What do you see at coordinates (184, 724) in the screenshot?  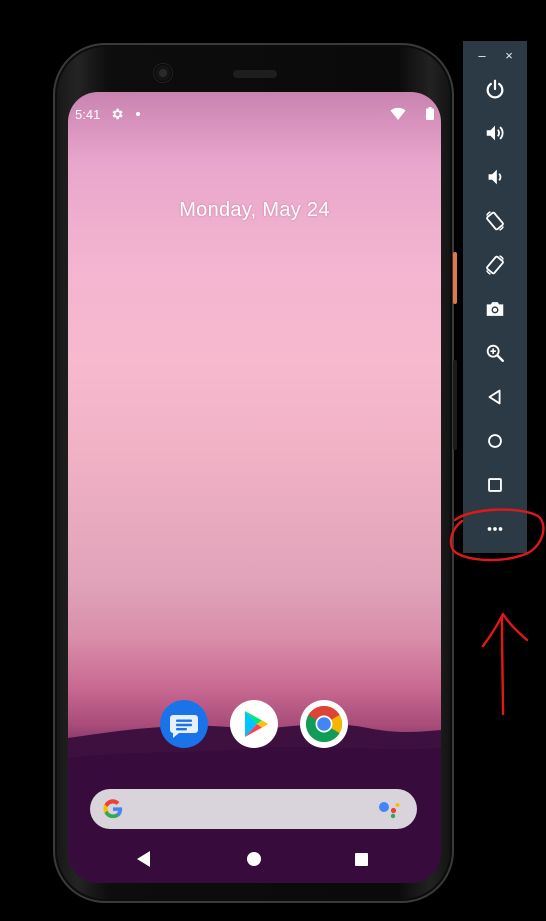 I see `messages-app-icon` at bounding box center [184, 724].